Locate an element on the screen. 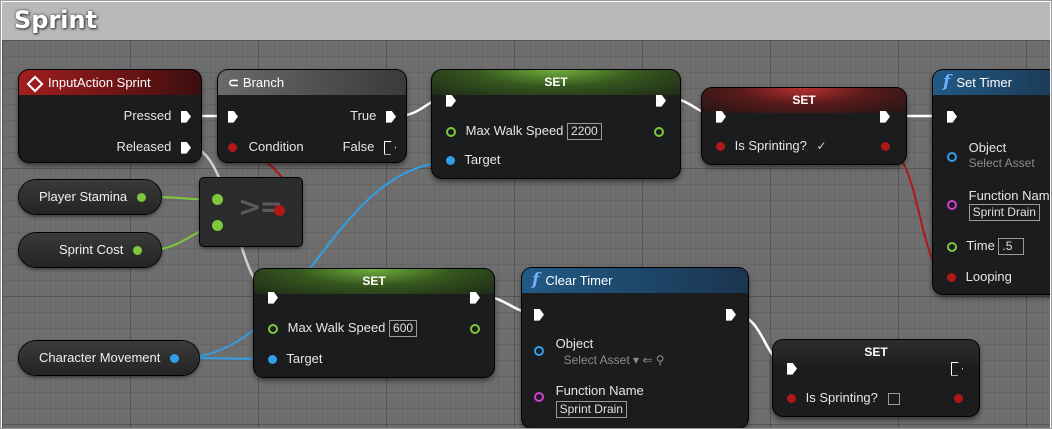 This screenshot has height=429, width=1052. branch-icon: ⊂ is located at coordinates (233, 82).